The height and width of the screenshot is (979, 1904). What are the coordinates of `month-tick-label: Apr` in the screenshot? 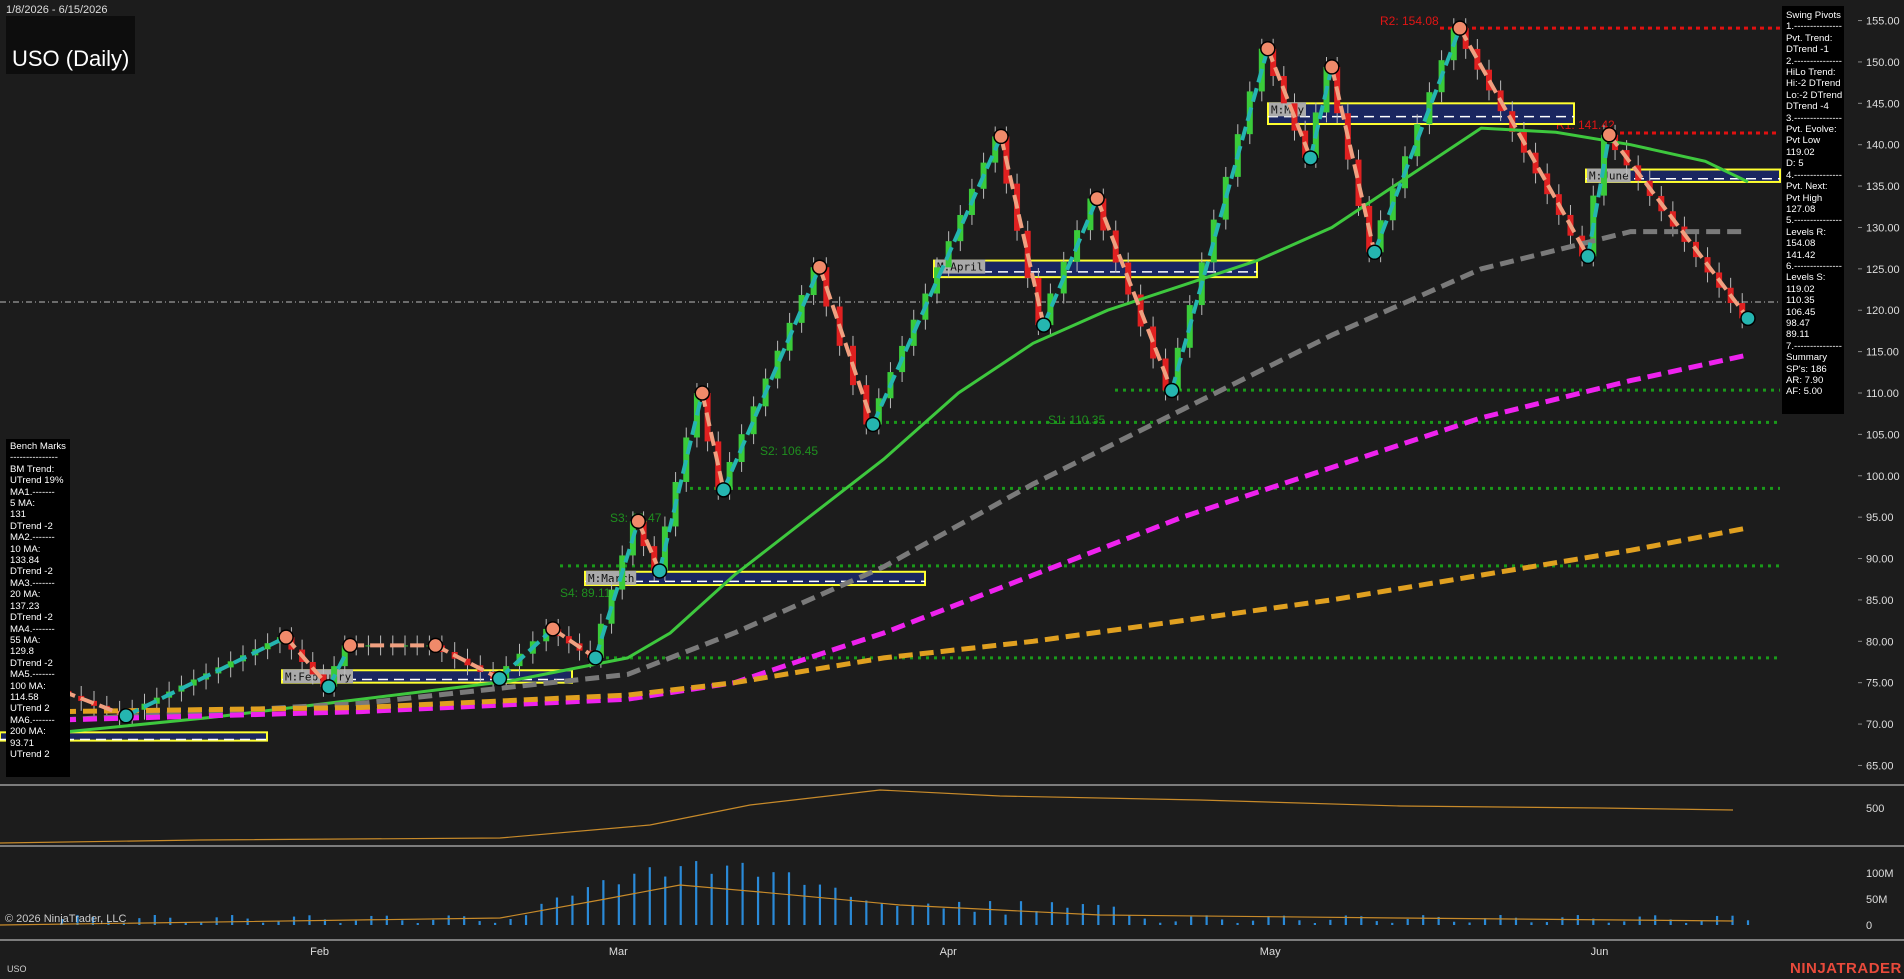 It's located at (948, 952).